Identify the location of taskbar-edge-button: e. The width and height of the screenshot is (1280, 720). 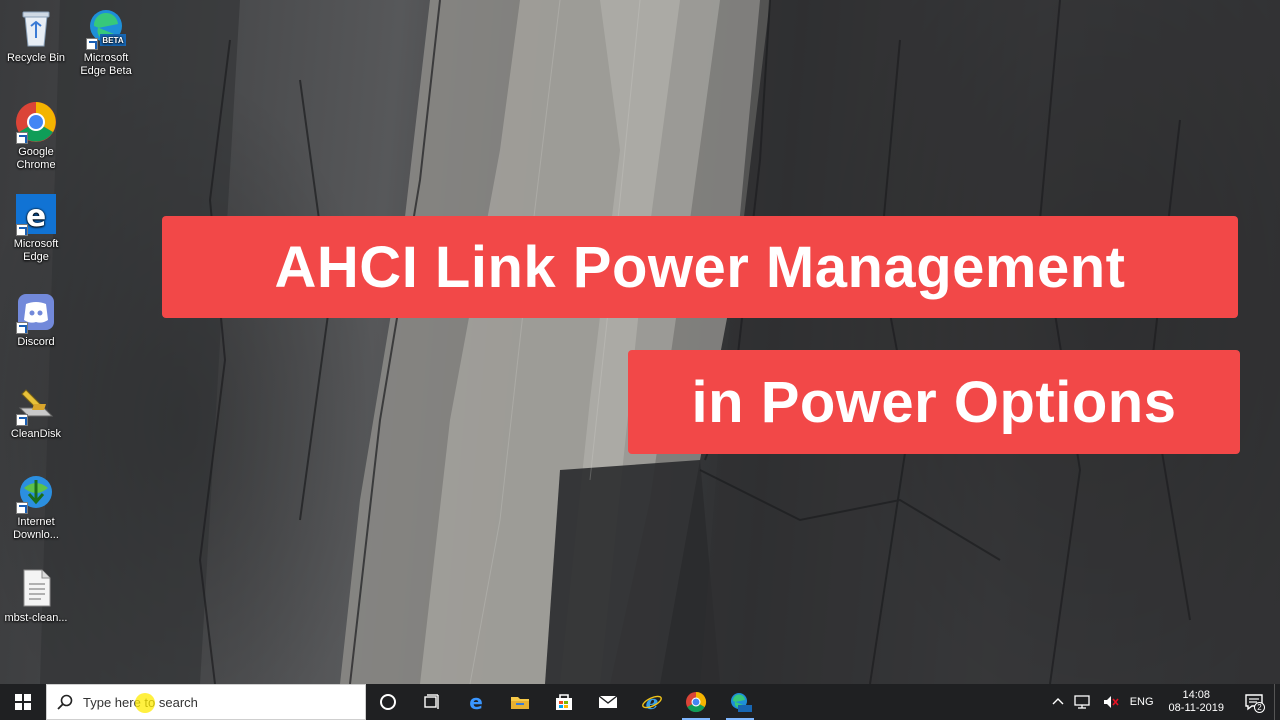
(476, 702).